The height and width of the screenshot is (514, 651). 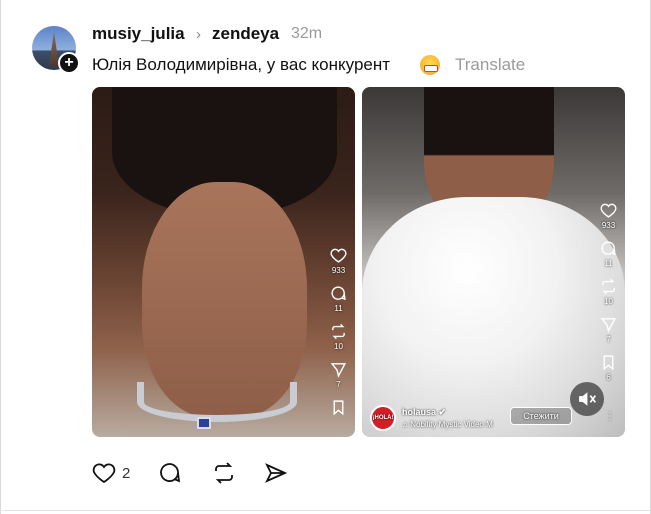 I want to click on repost-button, so click(x=224, y=473).